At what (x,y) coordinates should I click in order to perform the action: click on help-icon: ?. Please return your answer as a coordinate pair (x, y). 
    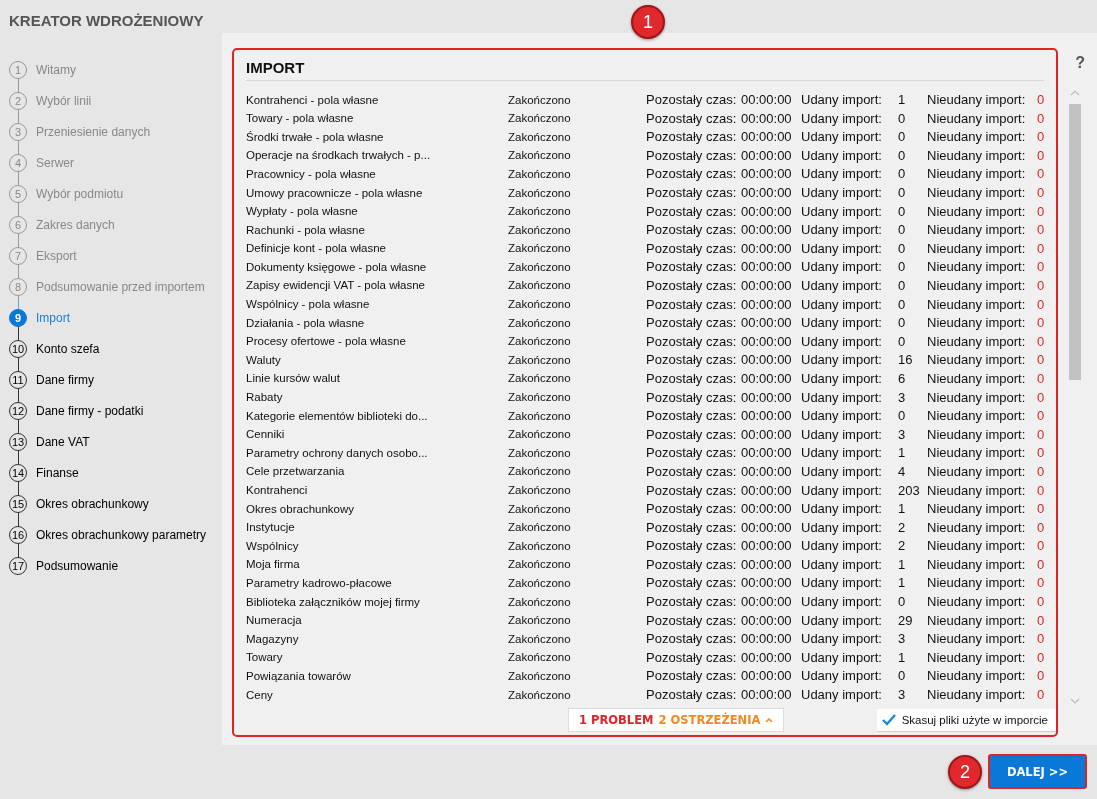
    Looking at the image, I should click on (1080, 63).